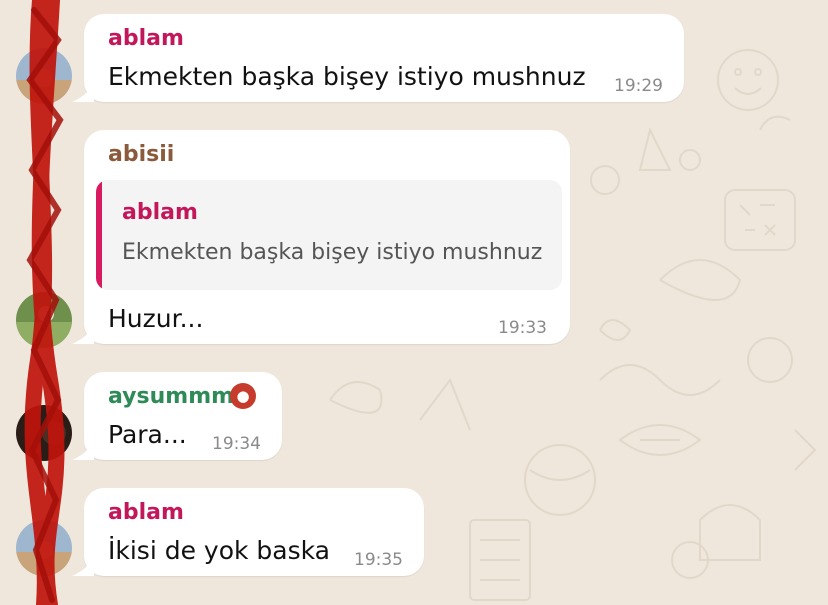  I want to click on message-bubble: ablam İkisi de yok baska 19:35, so click(248, 532).